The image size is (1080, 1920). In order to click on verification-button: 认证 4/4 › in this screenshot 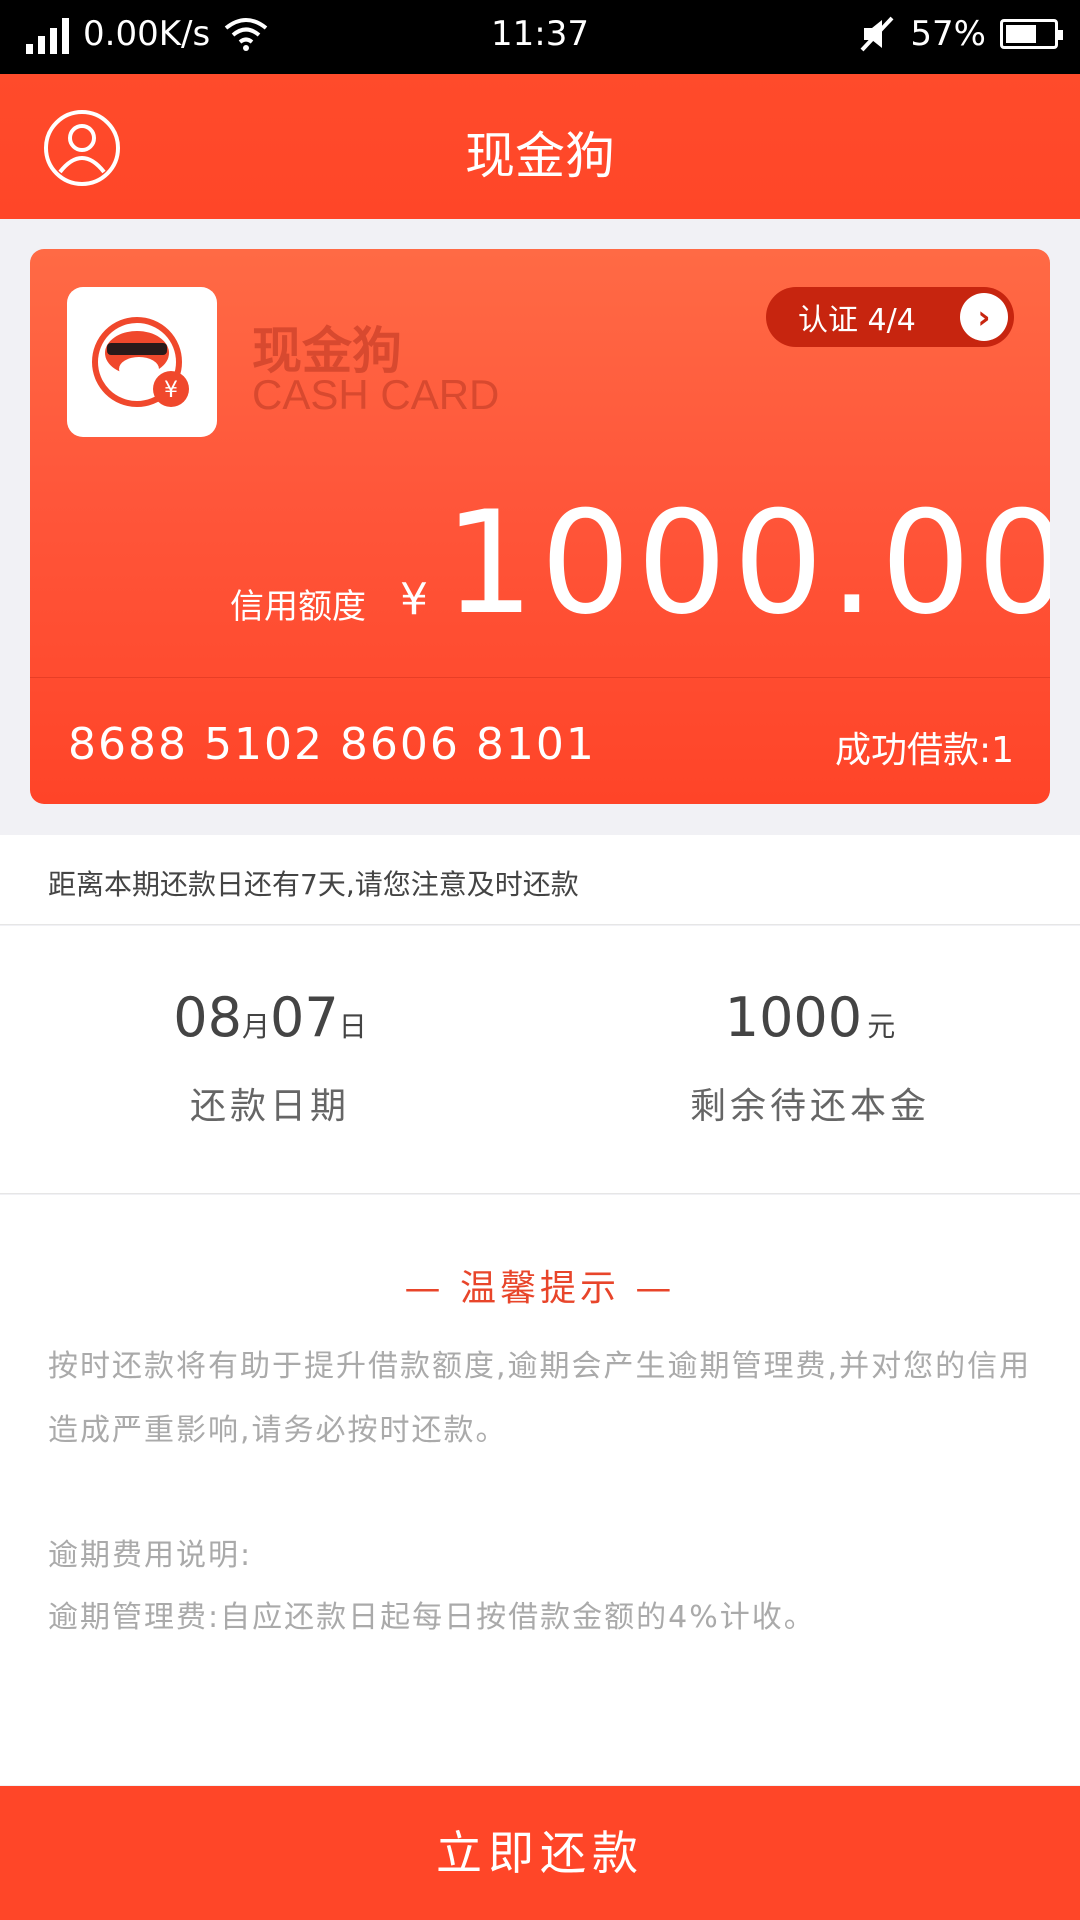, I will do `click(890, 317)`.